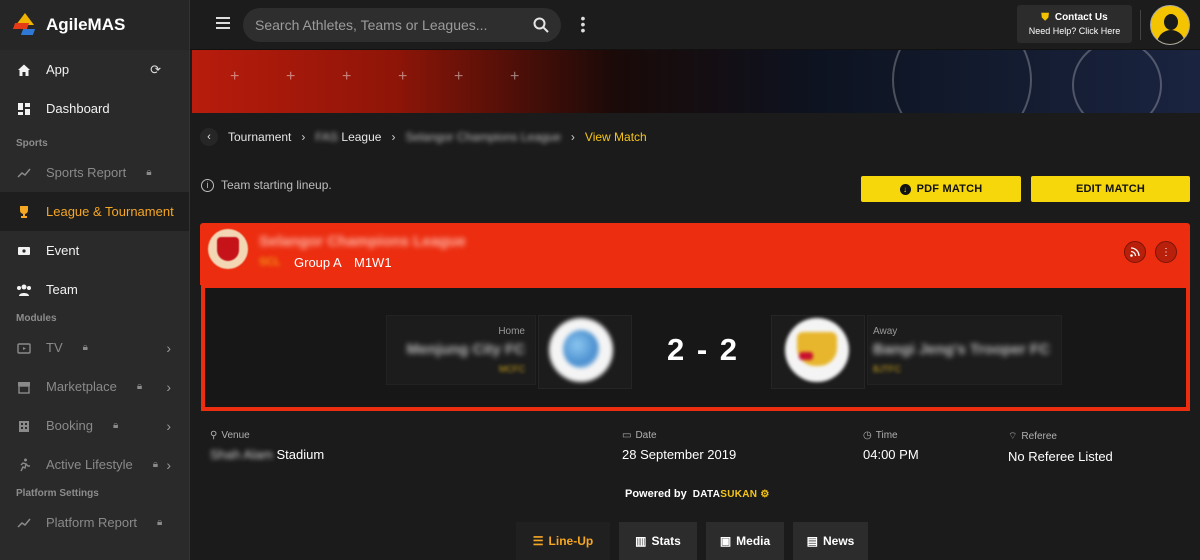 This screenshot has height=560, width=1200. What do you see at coordinates (817, 350) in the screenshot?
I see `away-team-crest` at bounding box center [817, 350].